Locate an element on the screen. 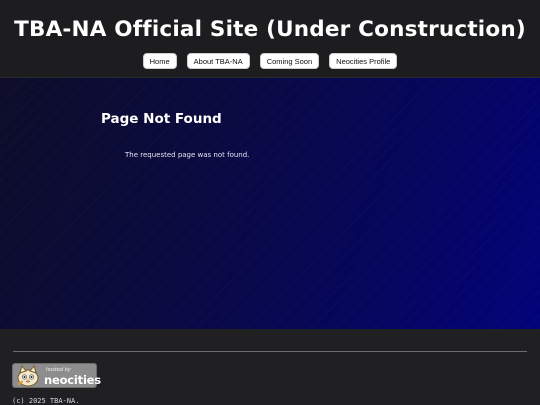 Image resolution: width=540 pixels, height=405 pixels. neocities-badge-link: hosted by neocities is located at coordinates (56, 375).